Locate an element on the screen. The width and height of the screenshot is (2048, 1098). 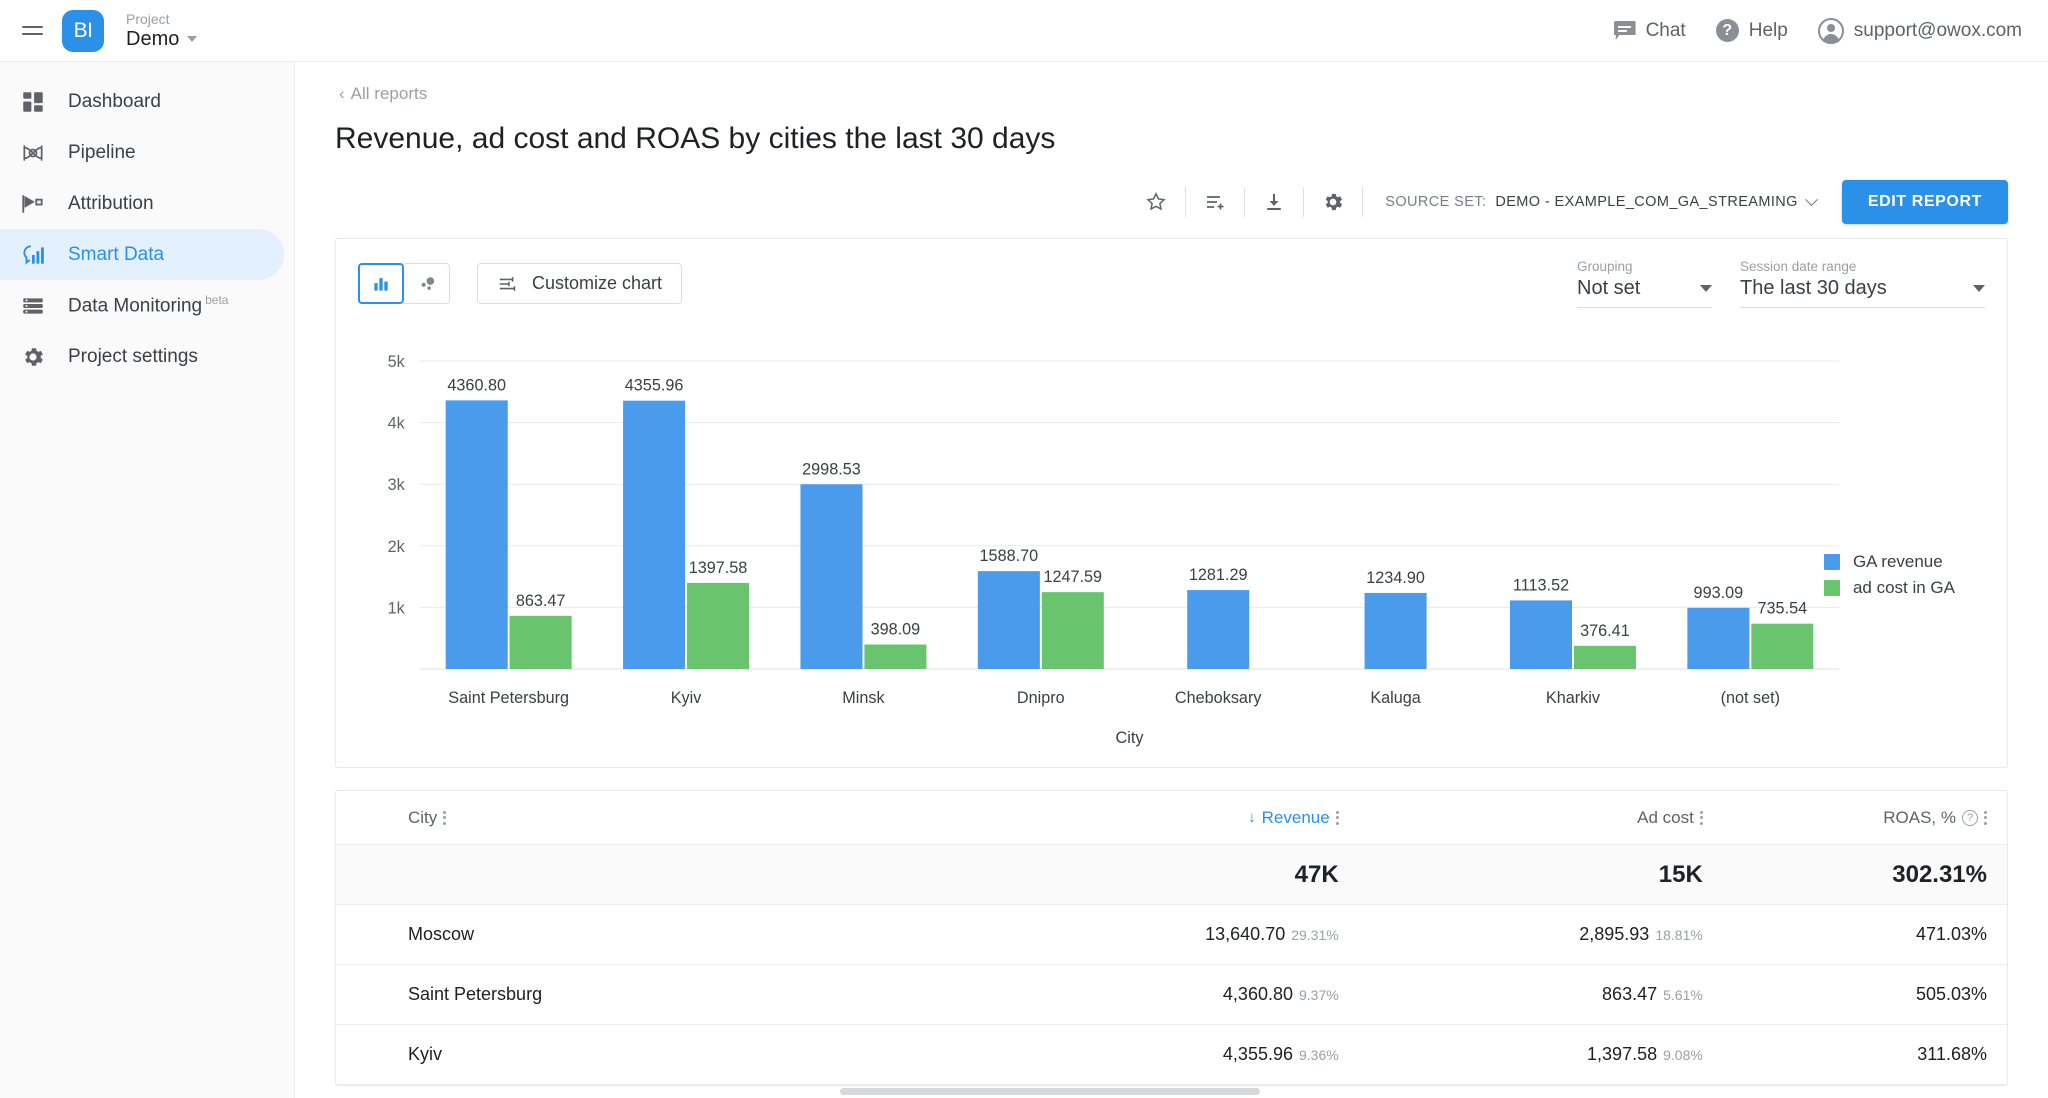
cell-revenue: 4,355.96 9.36% is located at coordinates (1280, 1054).